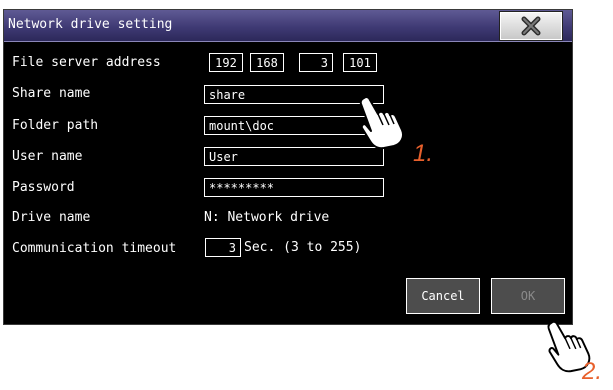  Describe the element at coordinates (360, 62) in the screenshot. I see `ip-octet-4: 101` at that location.